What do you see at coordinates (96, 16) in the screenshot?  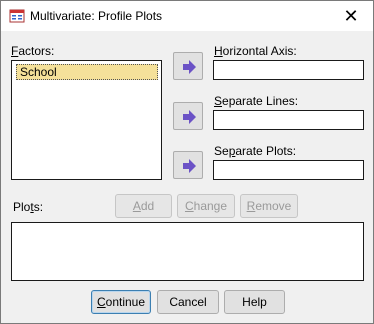 I see `window-title: Multivariate: Profile Plots` at bounding box center [96, 16].